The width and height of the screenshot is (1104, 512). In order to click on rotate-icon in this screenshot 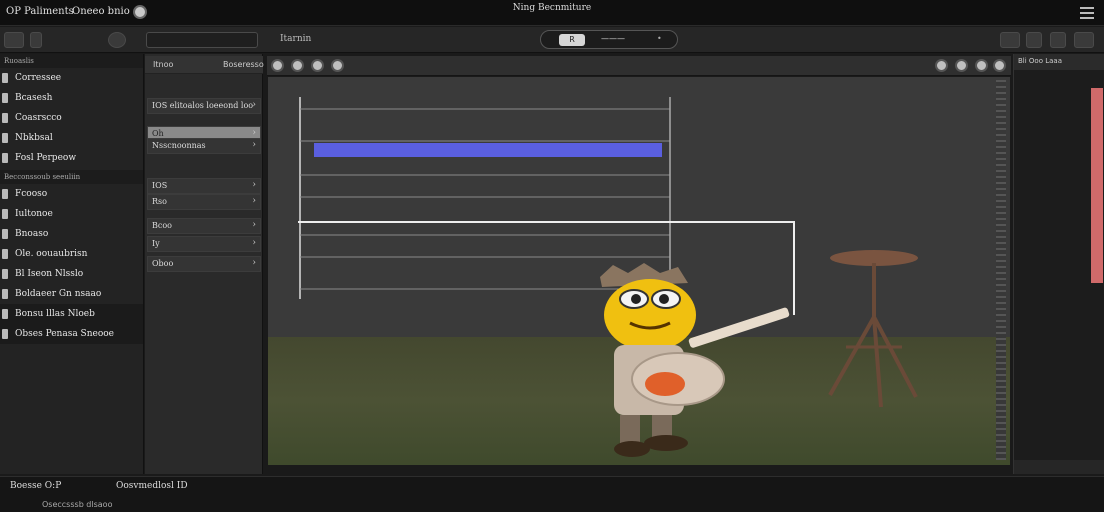, I will do `click(981, 65)`.